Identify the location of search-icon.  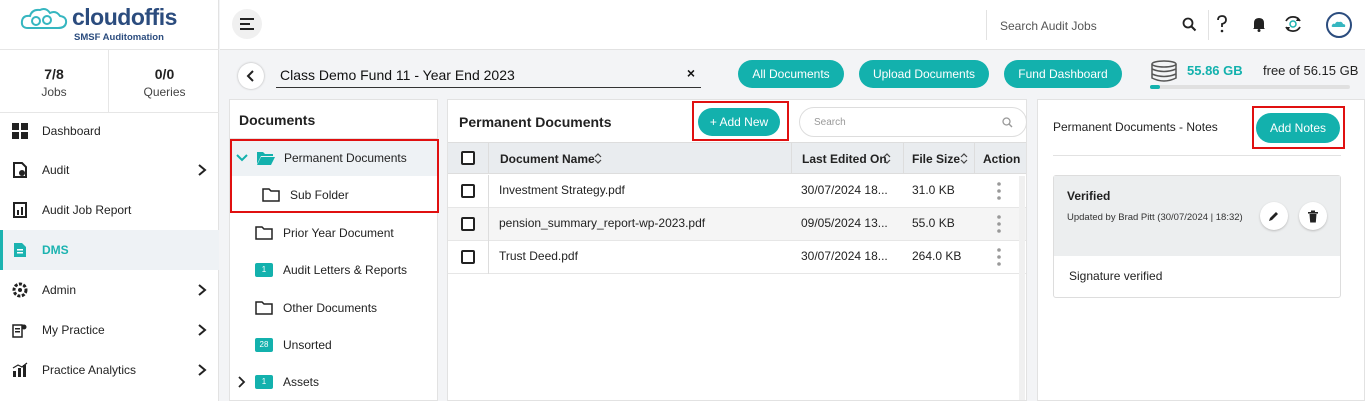
(1189, 24).